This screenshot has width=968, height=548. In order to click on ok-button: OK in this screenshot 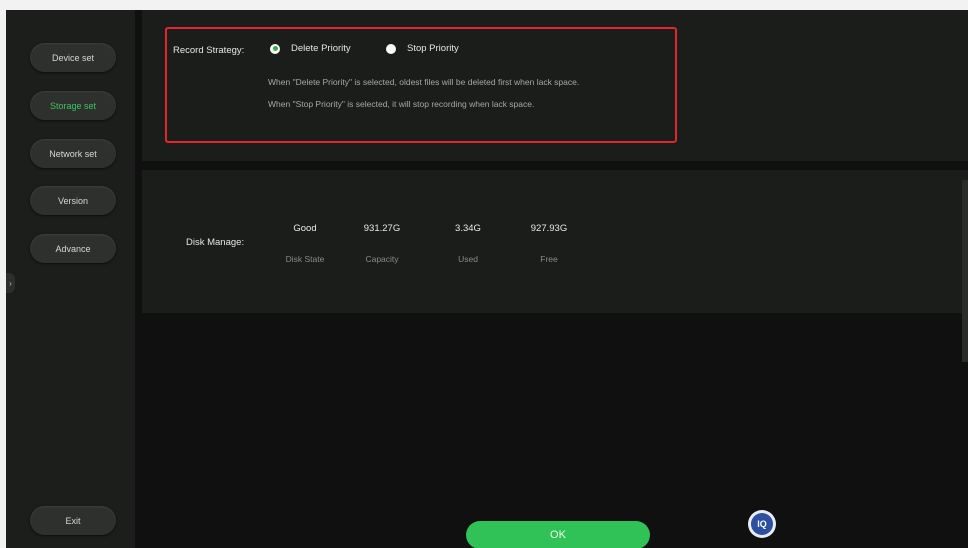, I will do `click(558, 534)`.